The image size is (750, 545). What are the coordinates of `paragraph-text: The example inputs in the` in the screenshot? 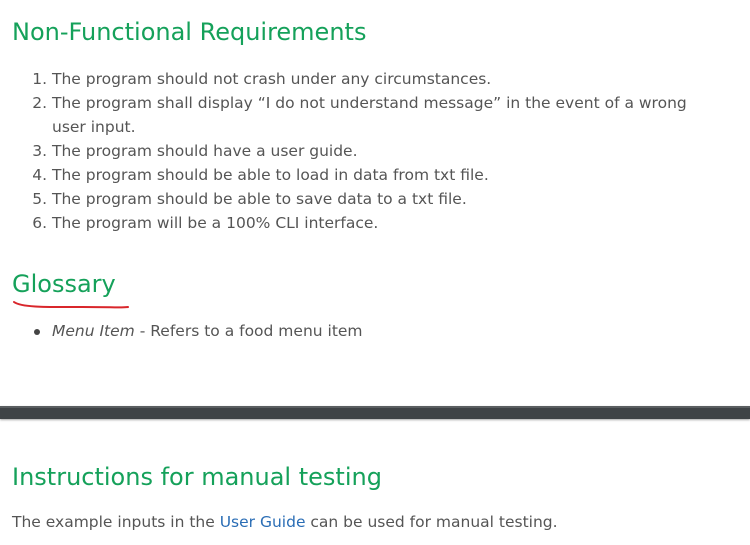 It's located at (116, 522).